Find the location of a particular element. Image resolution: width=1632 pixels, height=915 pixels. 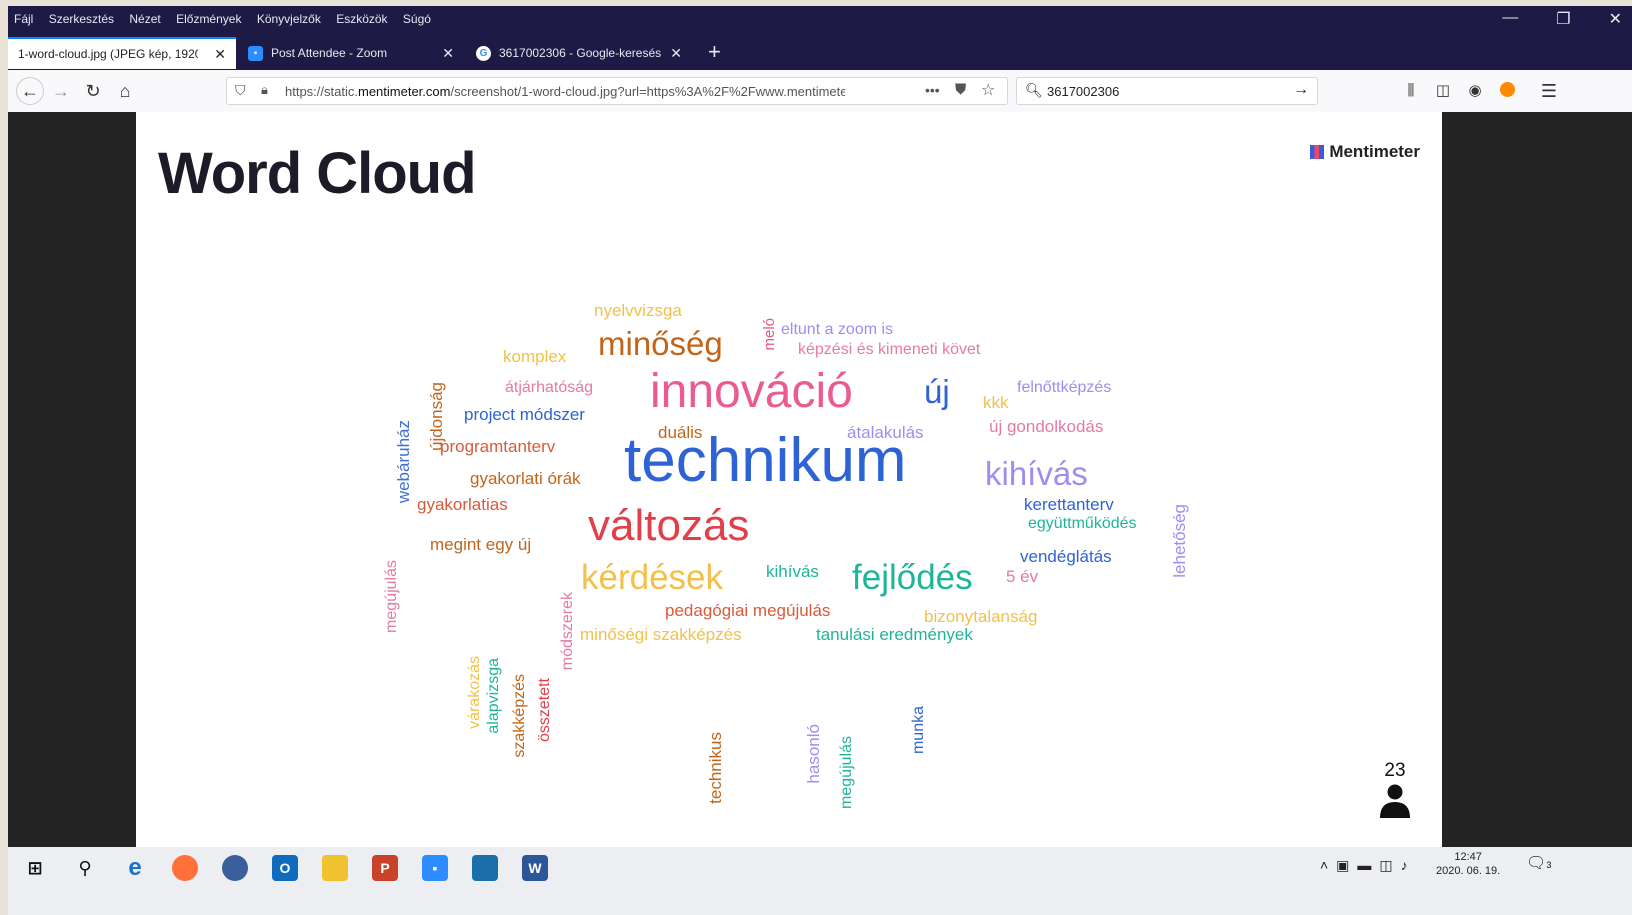

word-cloud-word: bizonytalanság is located at coordinates (981, 616).